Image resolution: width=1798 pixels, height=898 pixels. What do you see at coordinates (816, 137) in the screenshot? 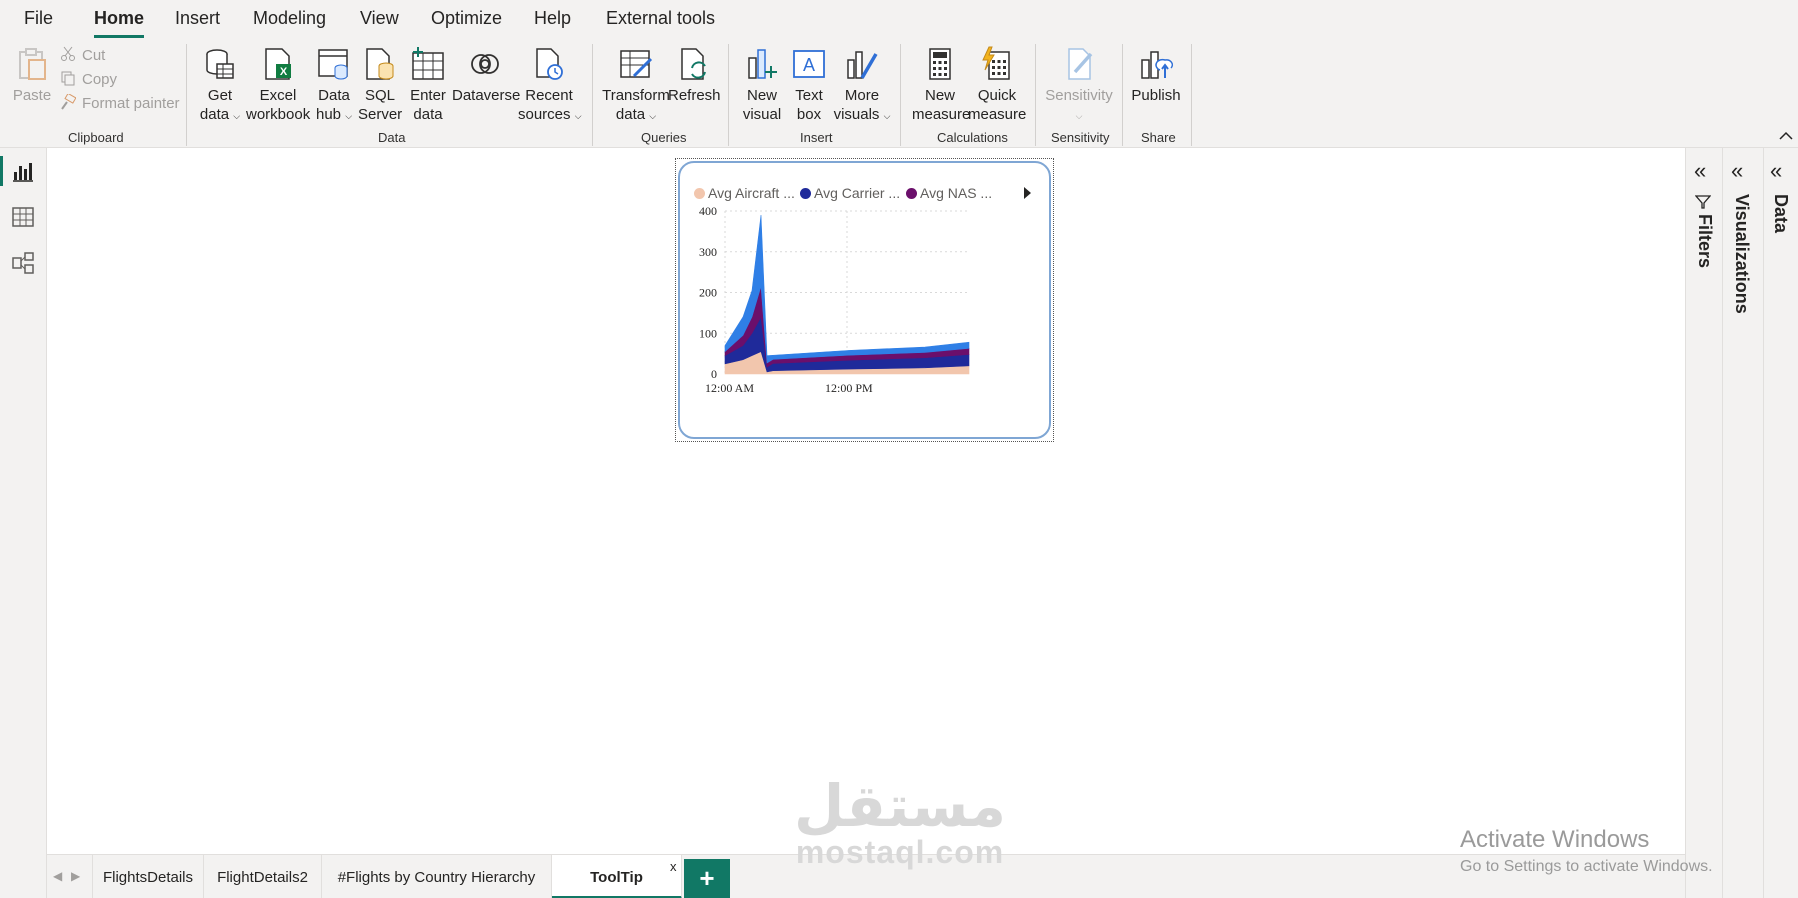
I see `group-label-insert: Insert` at bounding box center [816, 137].